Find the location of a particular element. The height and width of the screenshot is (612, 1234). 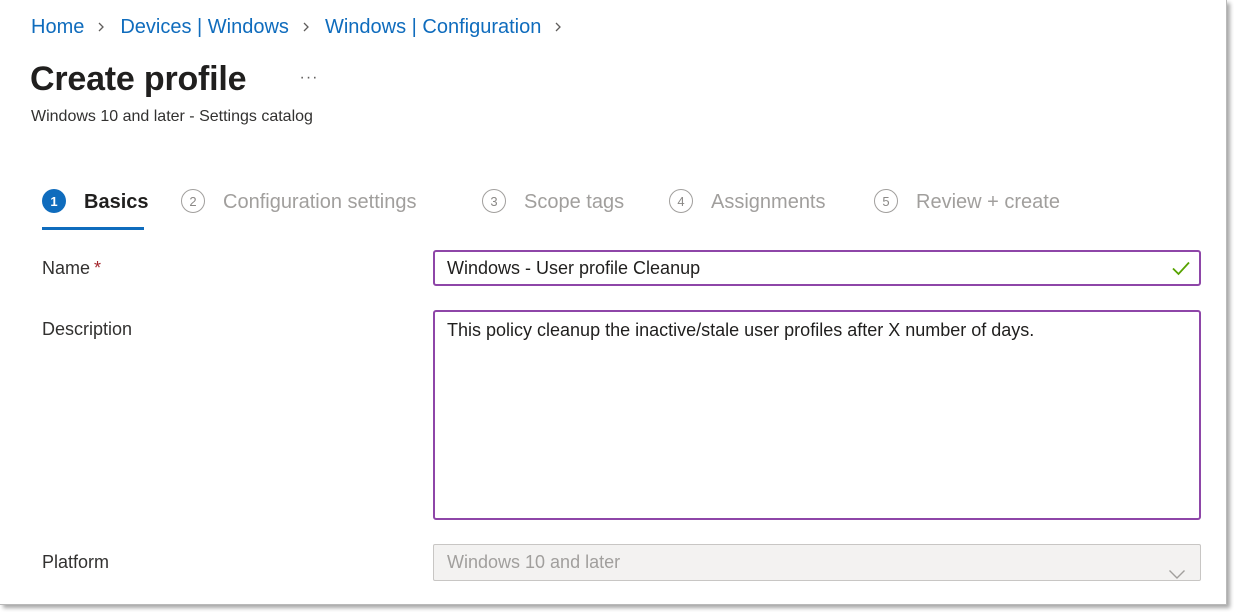

required-indicator: * is located at coordinates (98, 268).